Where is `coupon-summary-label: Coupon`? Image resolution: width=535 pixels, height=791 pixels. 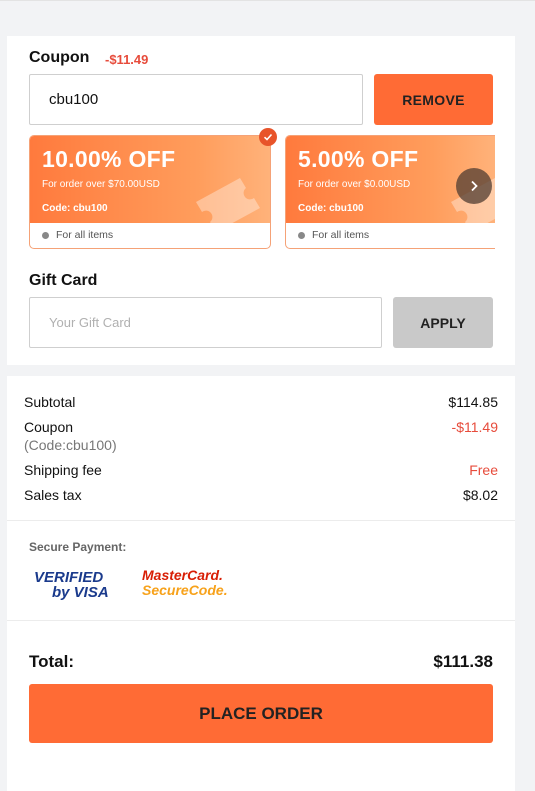
coupon-summary-label: Coupon is located at coordinates (49, 427).